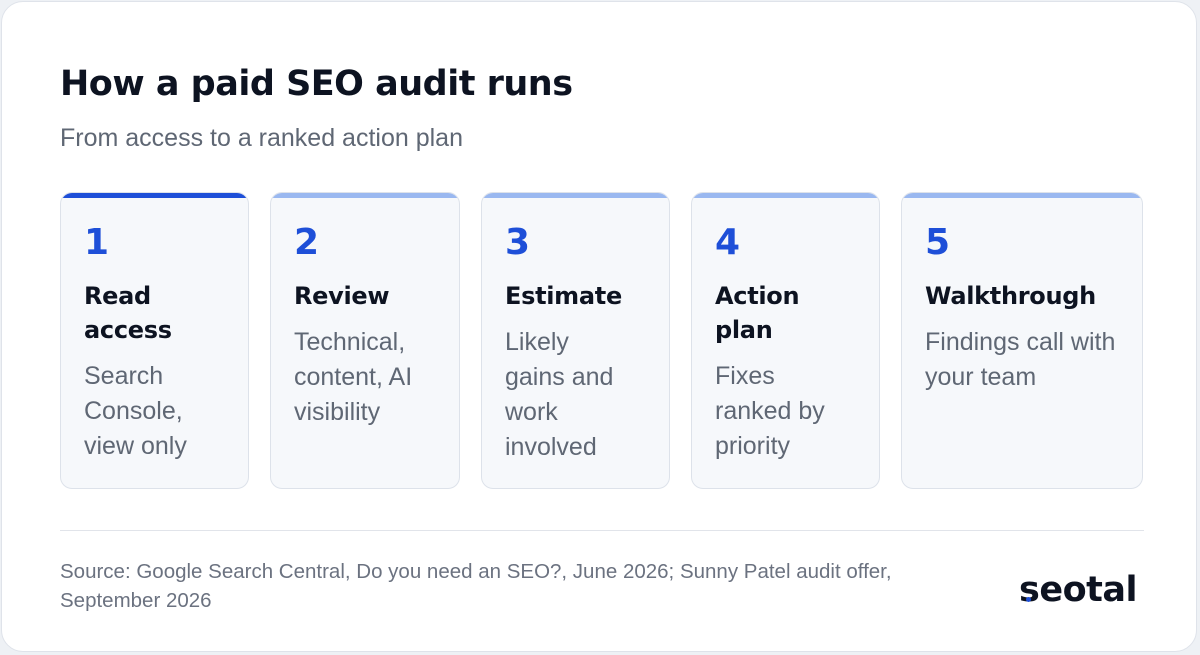 The image size is (1200, 655). I want to click on step-number: 5, so click(938, 242).